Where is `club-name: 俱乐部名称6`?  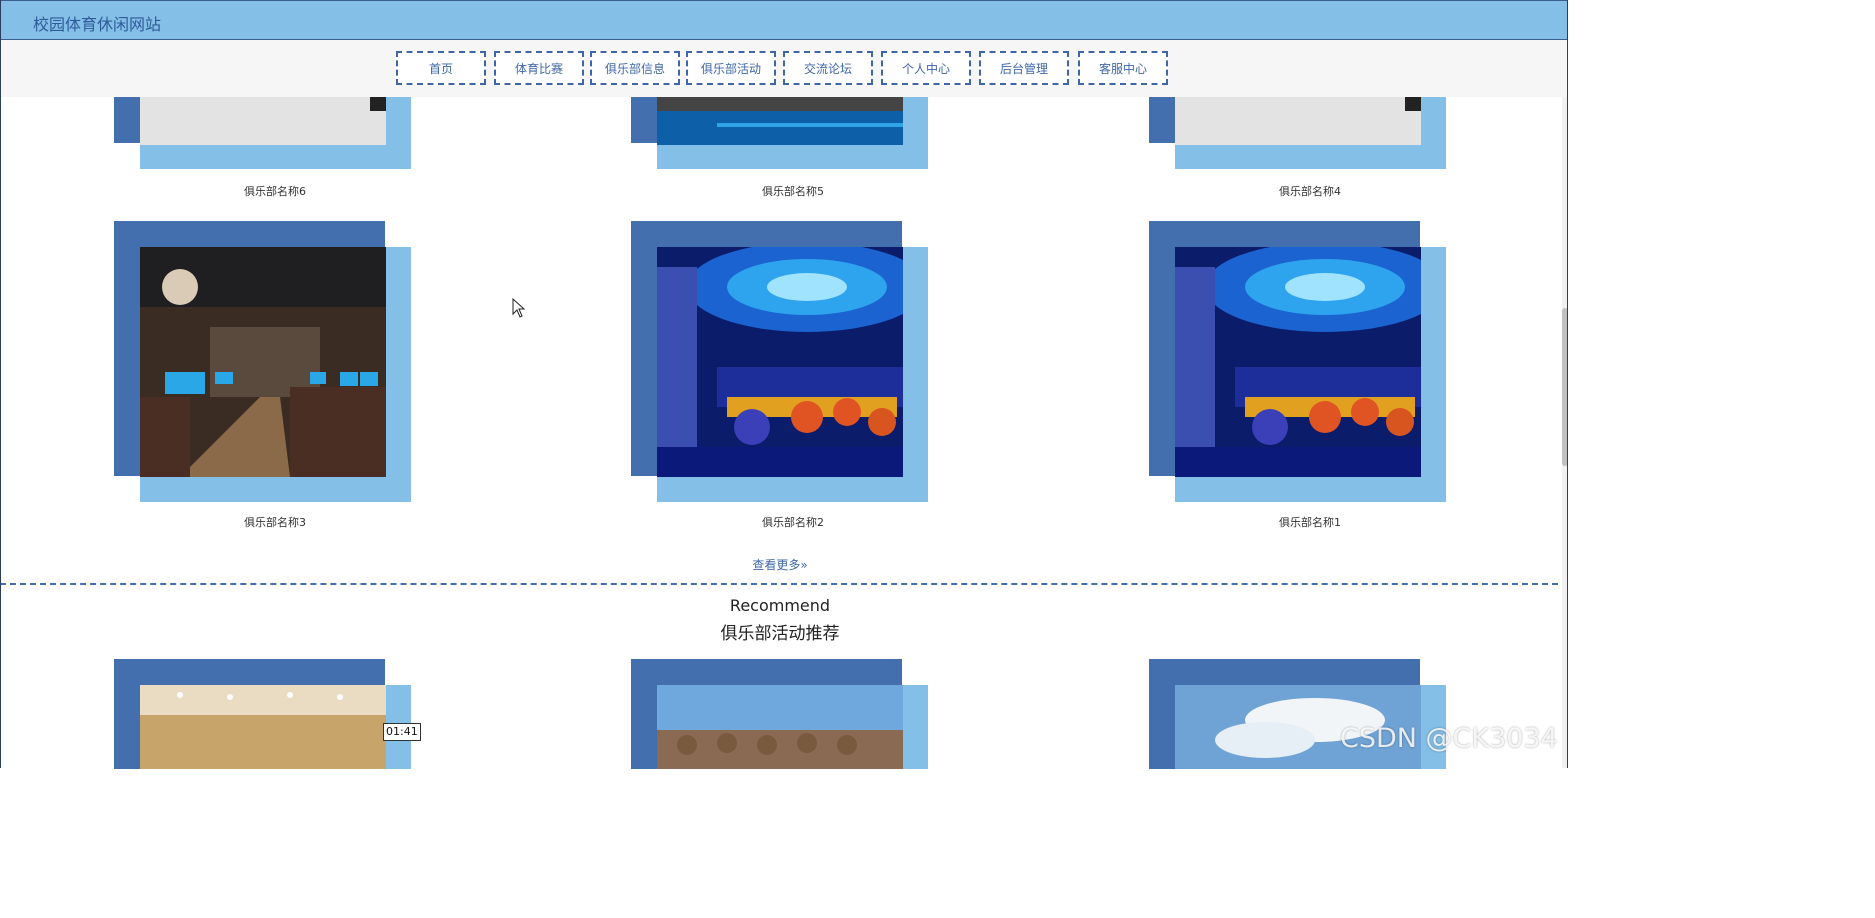 club-name: 俱乐部名称6 is located at coordinates (275, 191).